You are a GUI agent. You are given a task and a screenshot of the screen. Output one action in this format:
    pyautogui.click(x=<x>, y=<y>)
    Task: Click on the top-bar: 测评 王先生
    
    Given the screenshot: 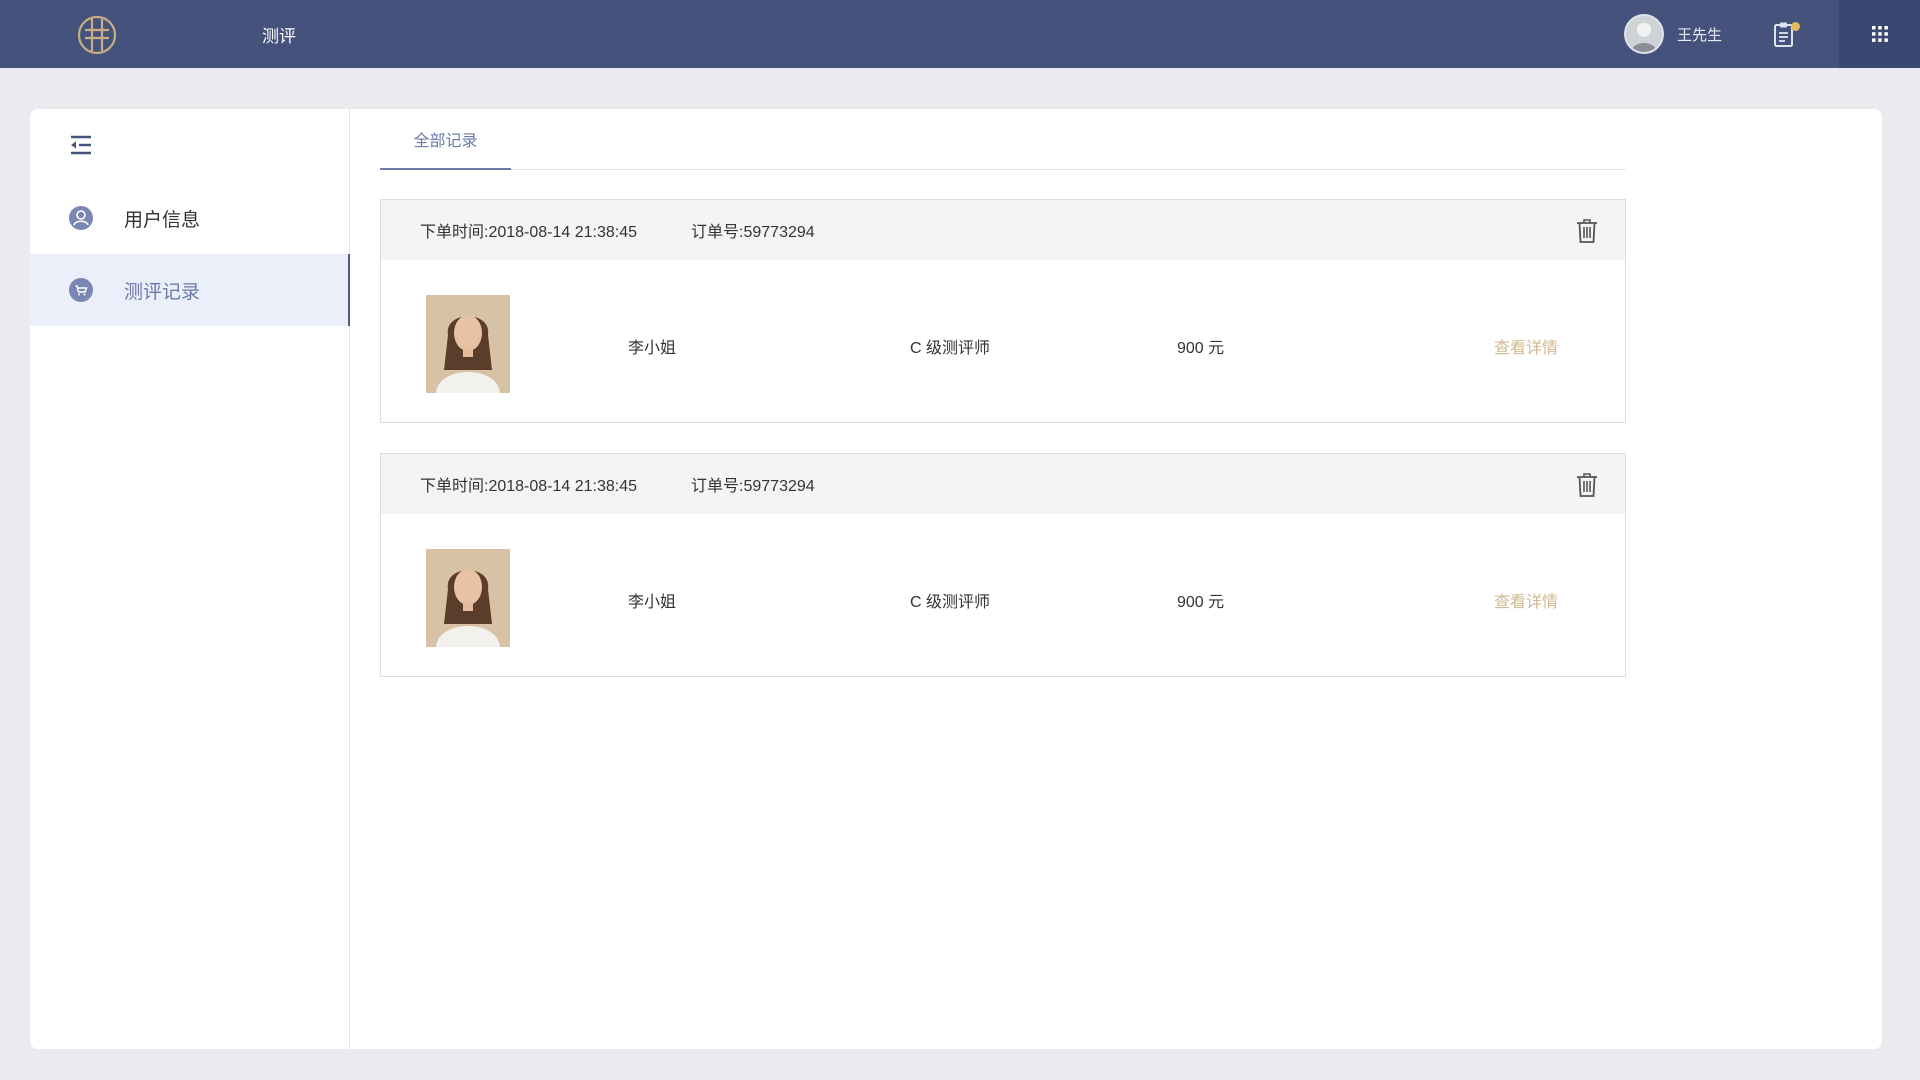 What is the action you would take?
    pyautogui.click(x=960, y=34)
    